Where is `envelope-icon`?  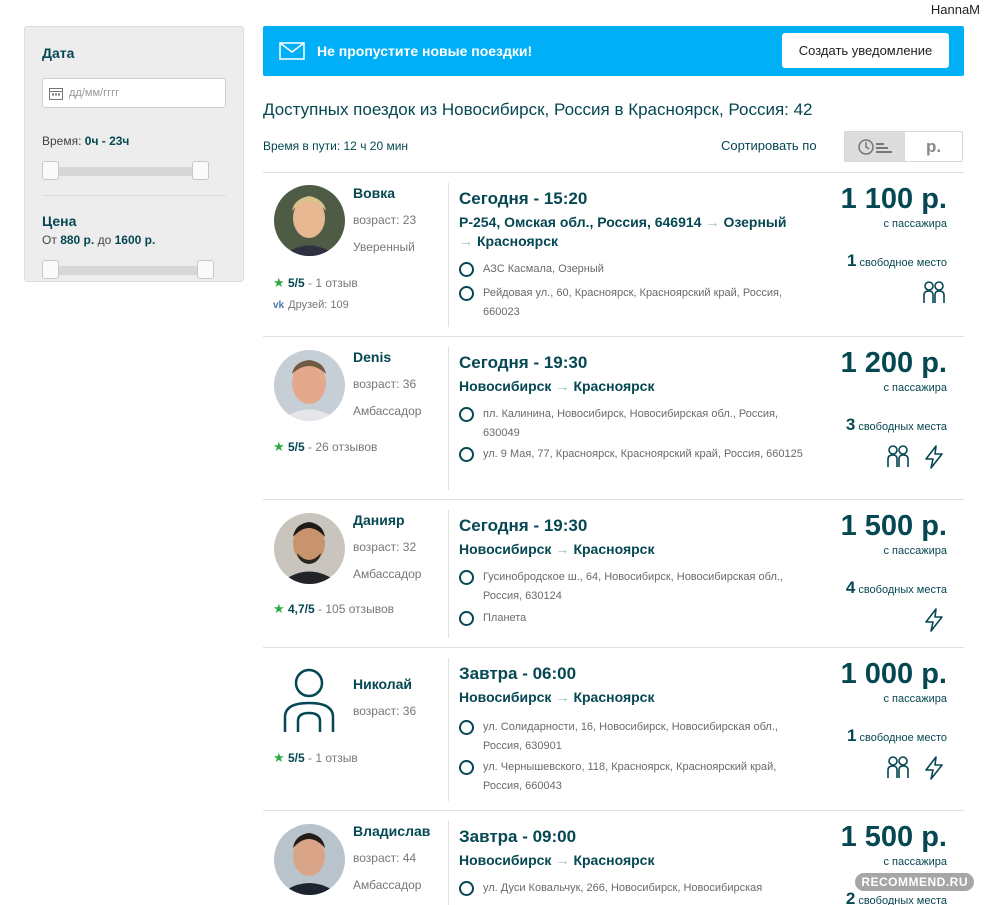
envelope-icon is located at coordinates (292, 51).